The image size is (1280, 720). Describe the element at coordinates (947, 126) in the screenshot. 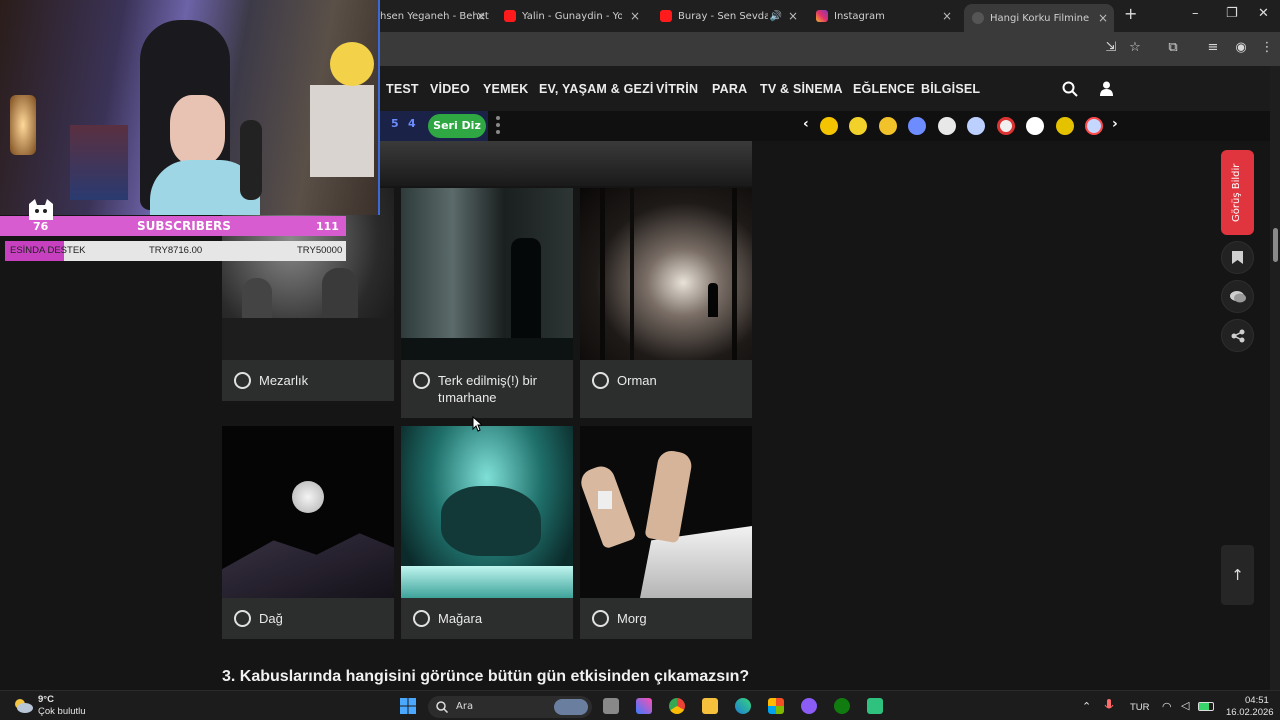

I see `reaction-cat-icon` at that location.